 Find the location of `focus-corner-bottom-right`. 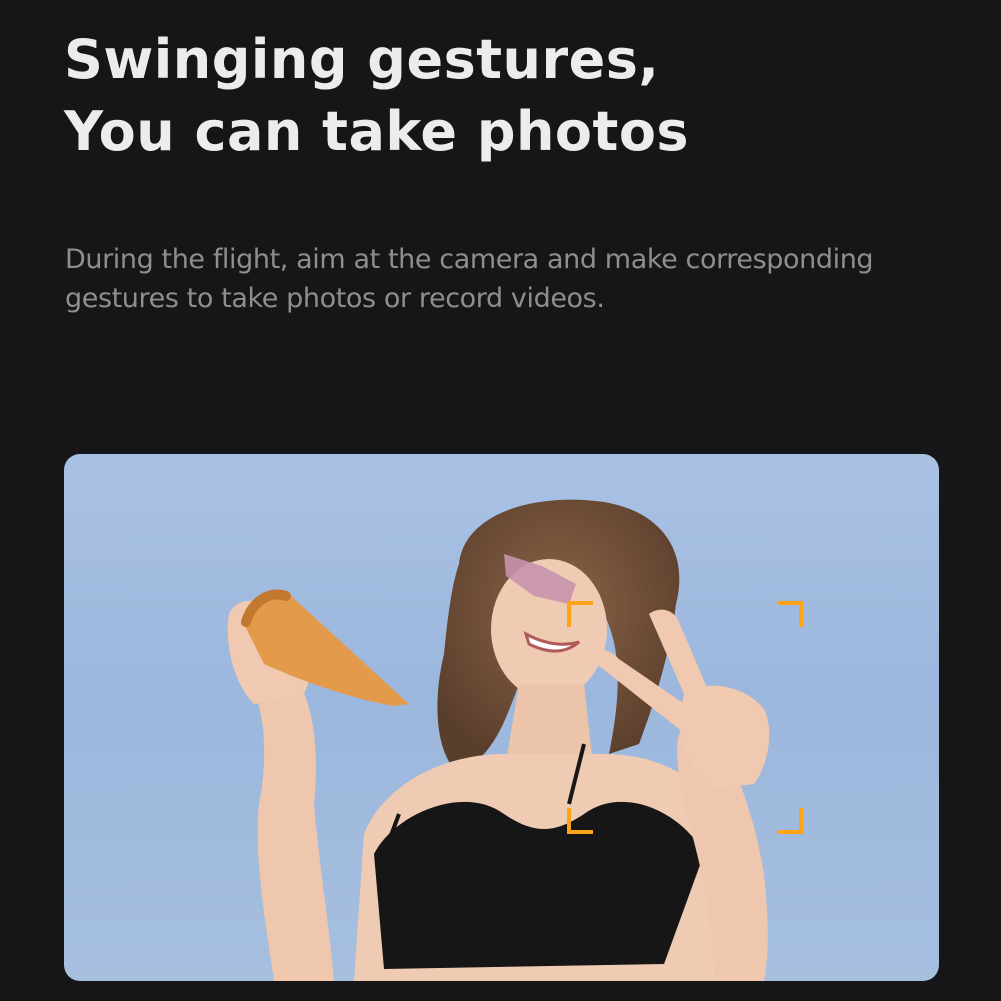

focus-corner-bottom-right is located at coordinates (790, 821).